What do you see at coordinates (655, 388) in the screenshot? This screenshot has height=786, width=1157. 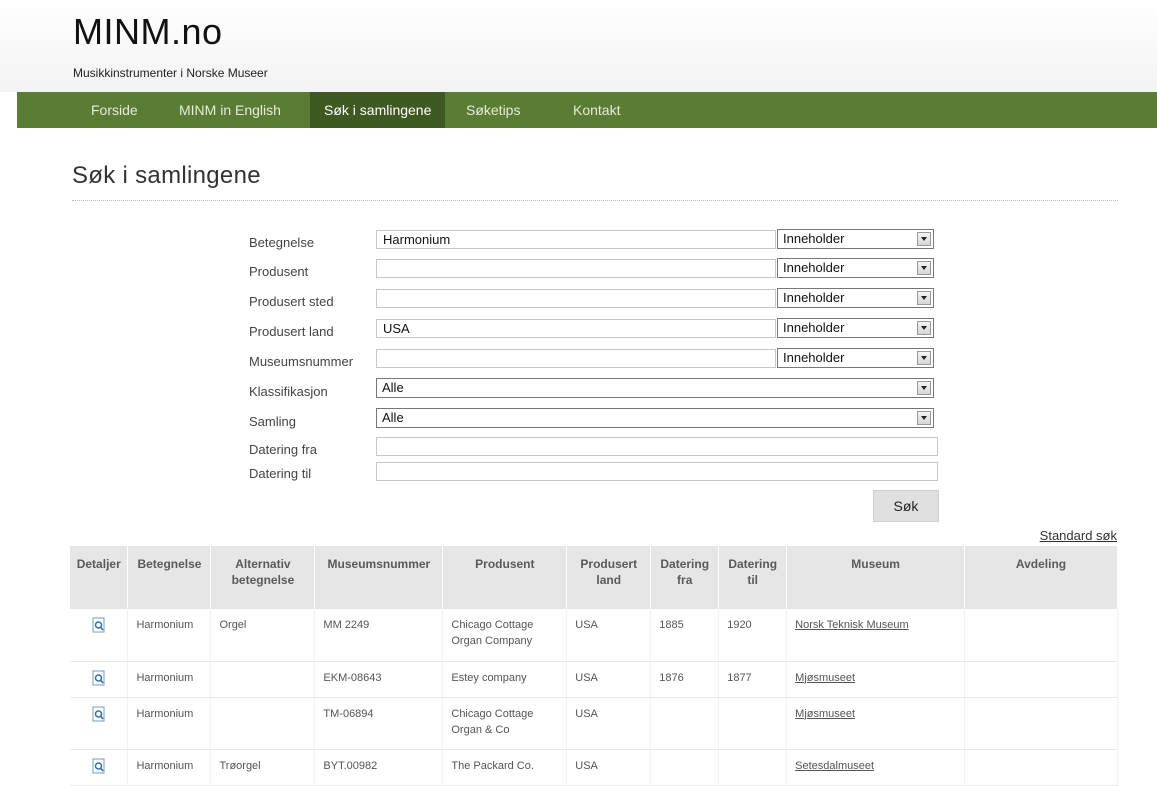 I see `select-klassifikasjon: Alle` at bounding box center [655, 388].